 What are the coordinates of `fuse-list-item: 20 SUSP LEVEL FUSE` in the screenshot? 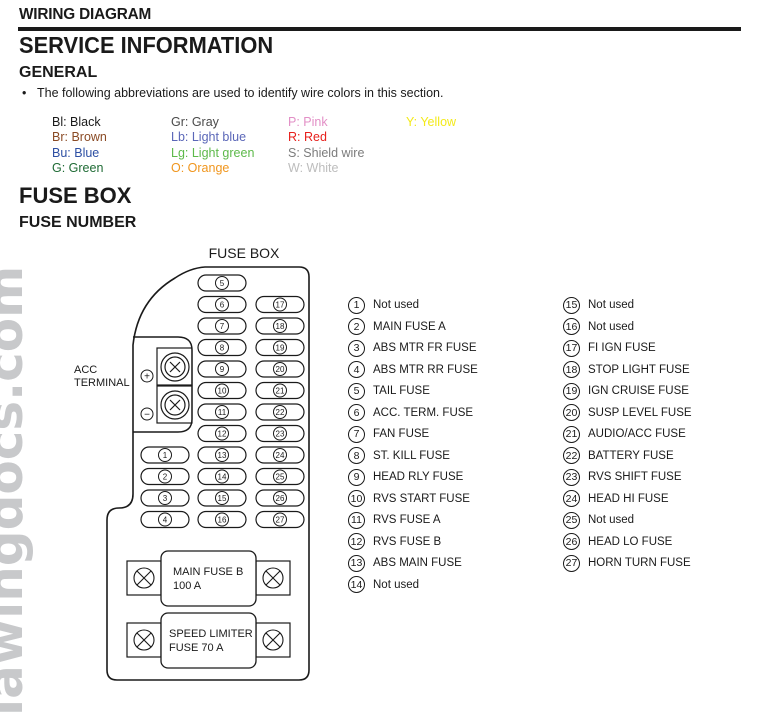 It's located at (627, 413).